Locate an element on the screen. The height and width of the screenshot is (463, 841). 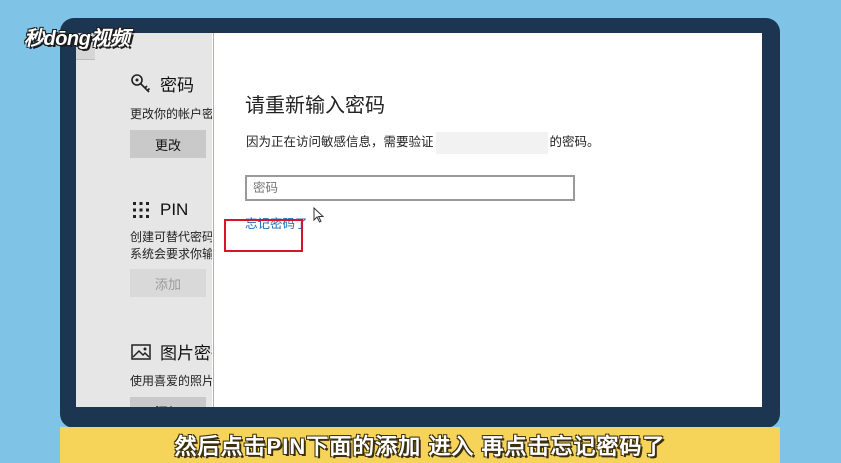
change-password-button: 更改 is located at coordinates (168, 144).